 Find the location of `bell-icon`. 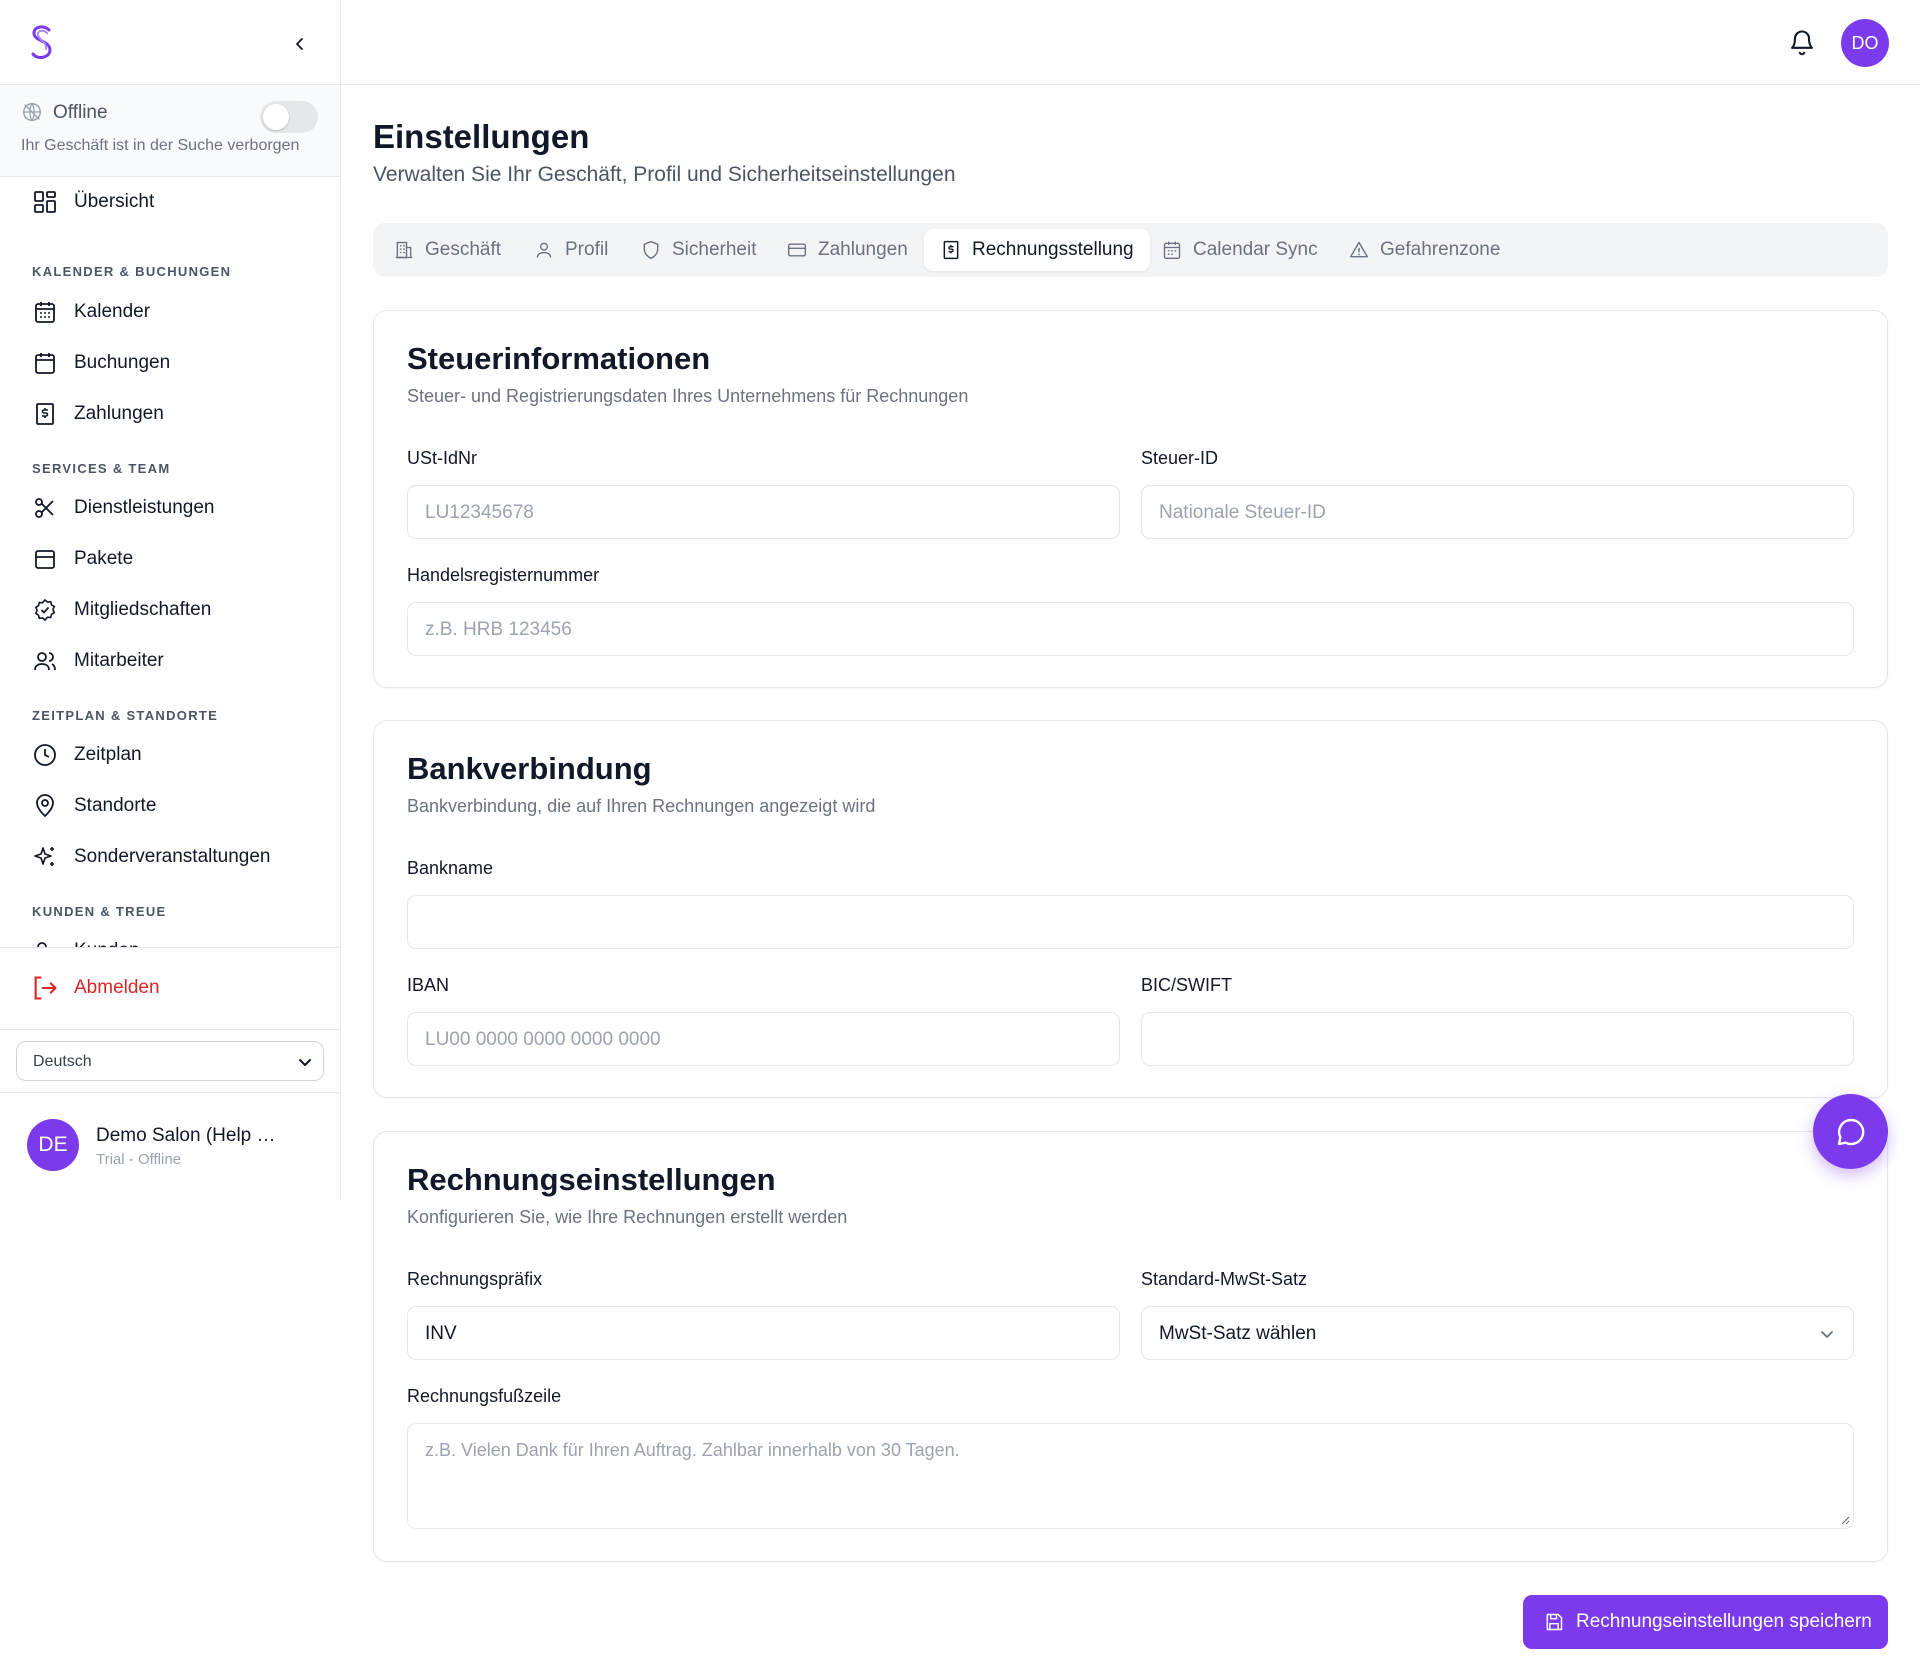

bell-icon is located at coordinates (1802, 42).